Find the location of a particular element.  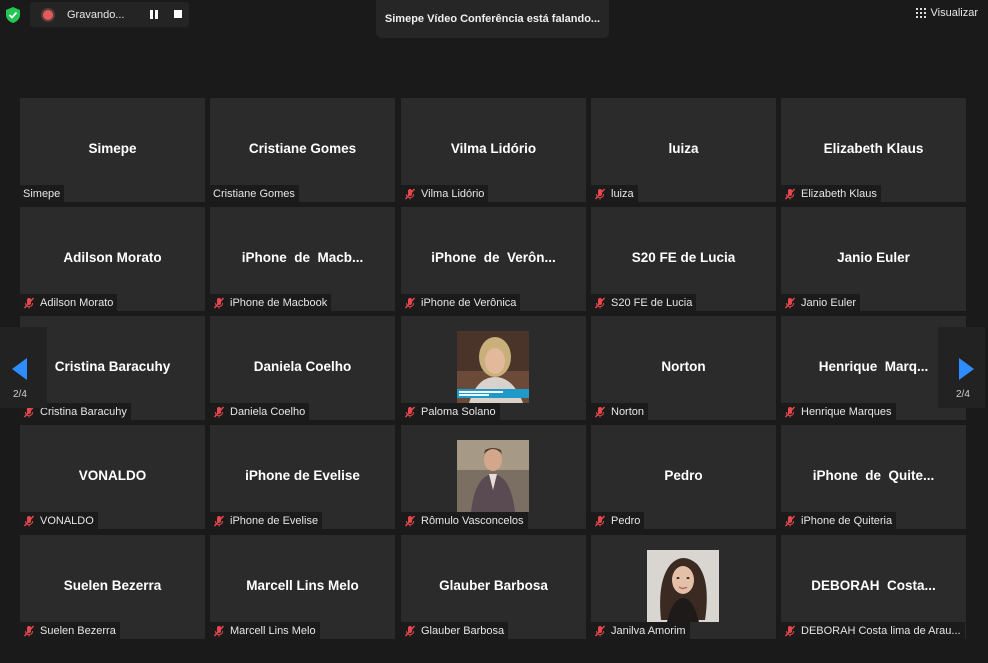

participant-display-name: iPhone de Evelise is located at coordinates (302, 475).